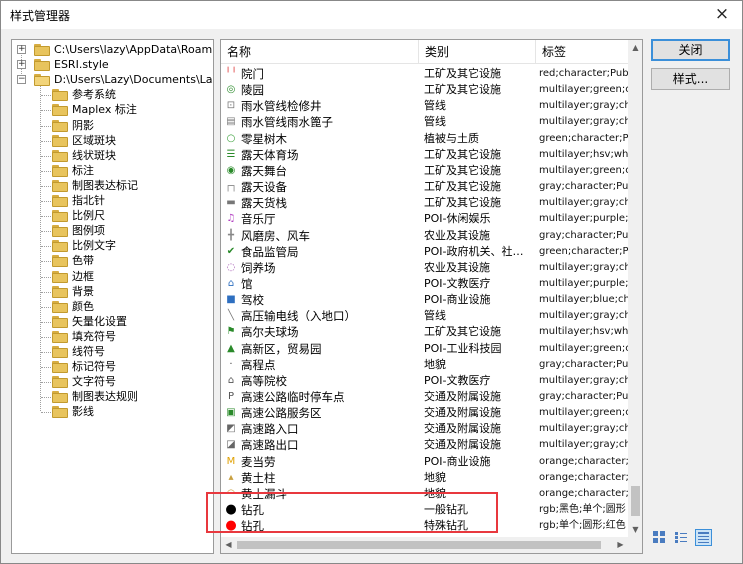 This screenshot has height=564, width=743. I want to click on symbol-row: ▤ 雨水管线雨水篦子 管线 multilayer;gray;chara, so click(424, 122).